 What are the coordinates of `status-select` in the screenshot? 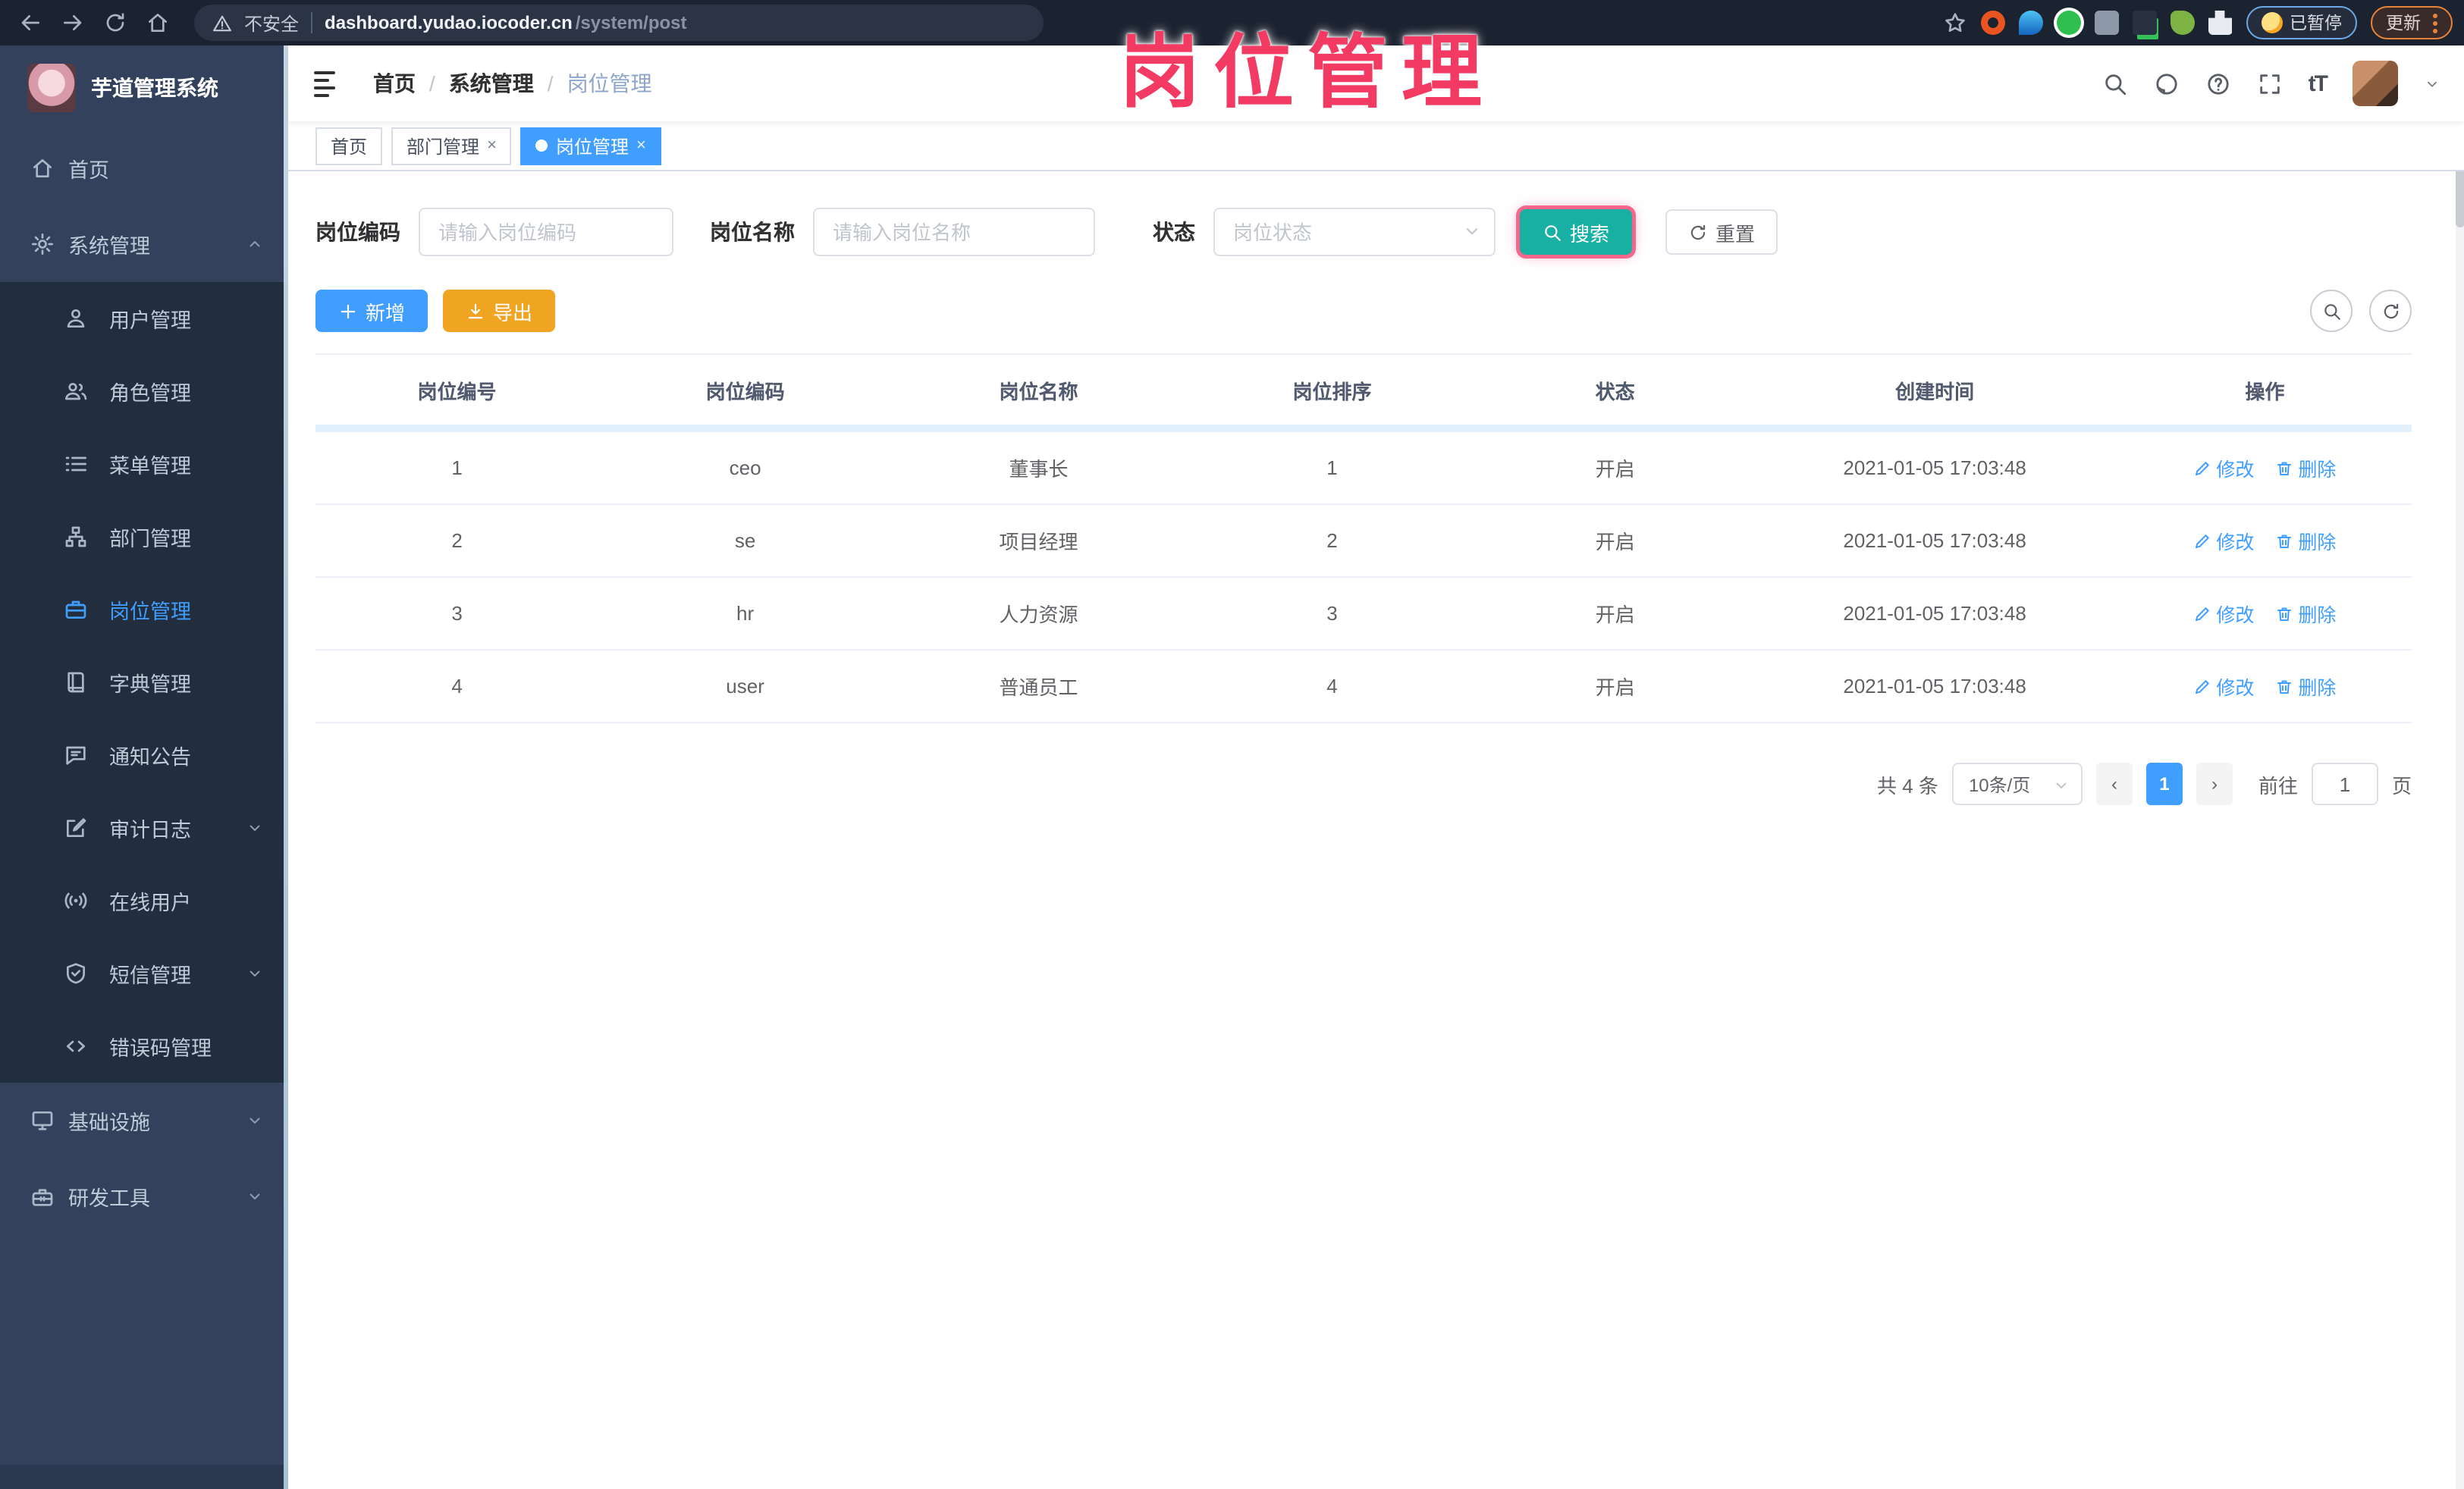 It's located at (1354, 232).